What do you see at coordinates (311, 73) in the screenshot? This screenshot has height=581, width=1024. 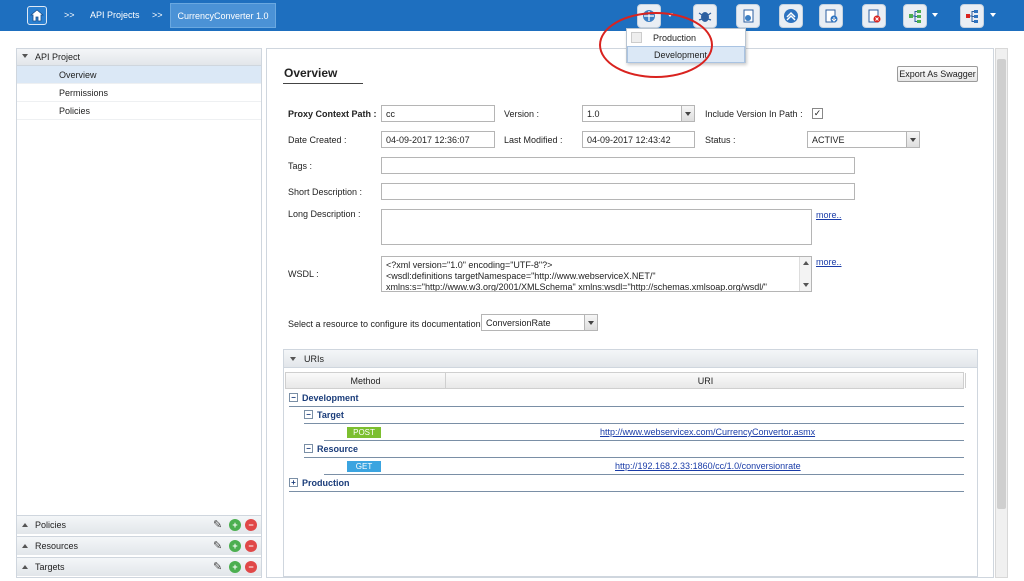 I see `page-title: Overview` at bounding box center [311, 73].